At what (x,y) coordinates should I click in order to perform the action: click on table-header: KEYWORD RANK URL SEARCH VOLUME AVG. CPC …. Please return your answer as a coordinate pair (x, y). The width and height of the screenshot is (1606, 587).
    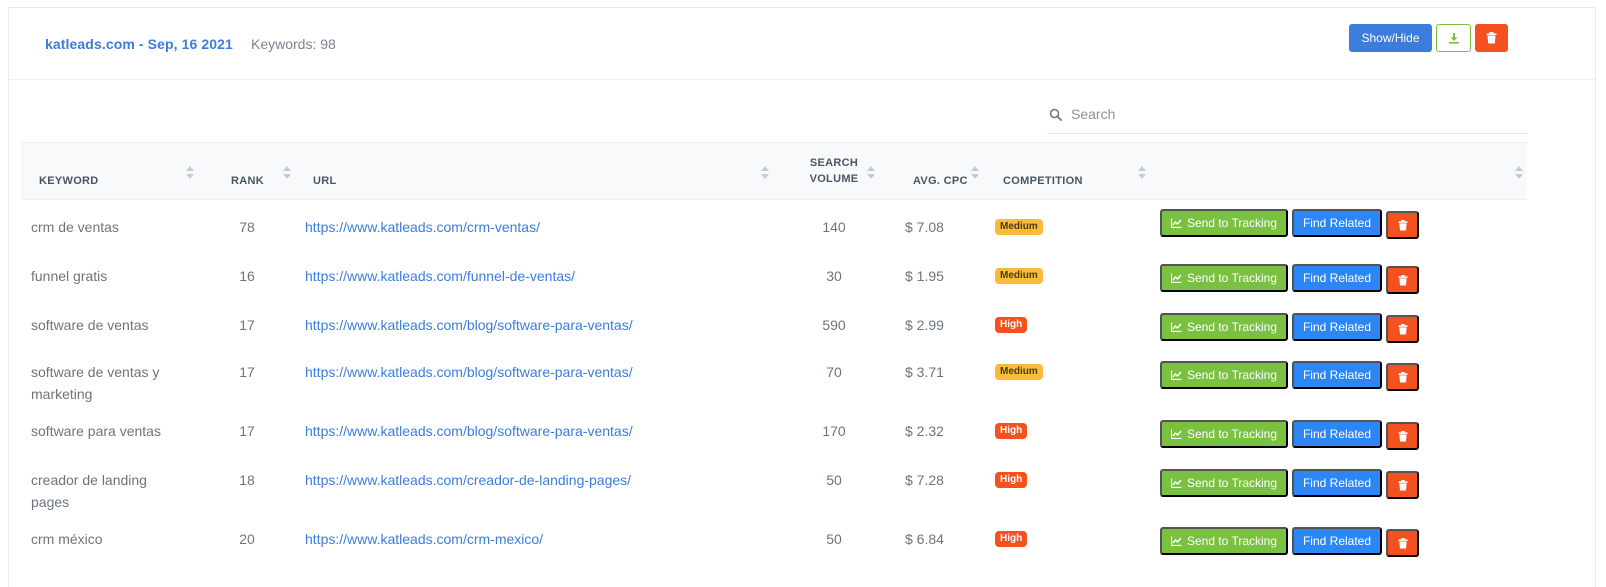
    Looking at the image, I should click on (774, 171).